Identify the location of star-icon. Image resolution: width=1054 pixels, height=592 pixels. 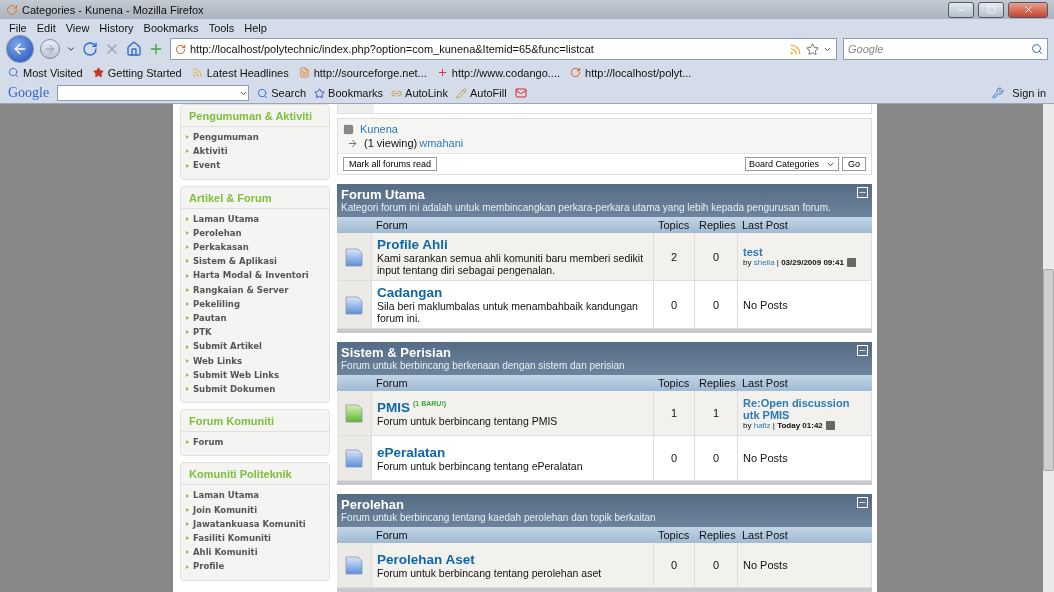
(812, 49).